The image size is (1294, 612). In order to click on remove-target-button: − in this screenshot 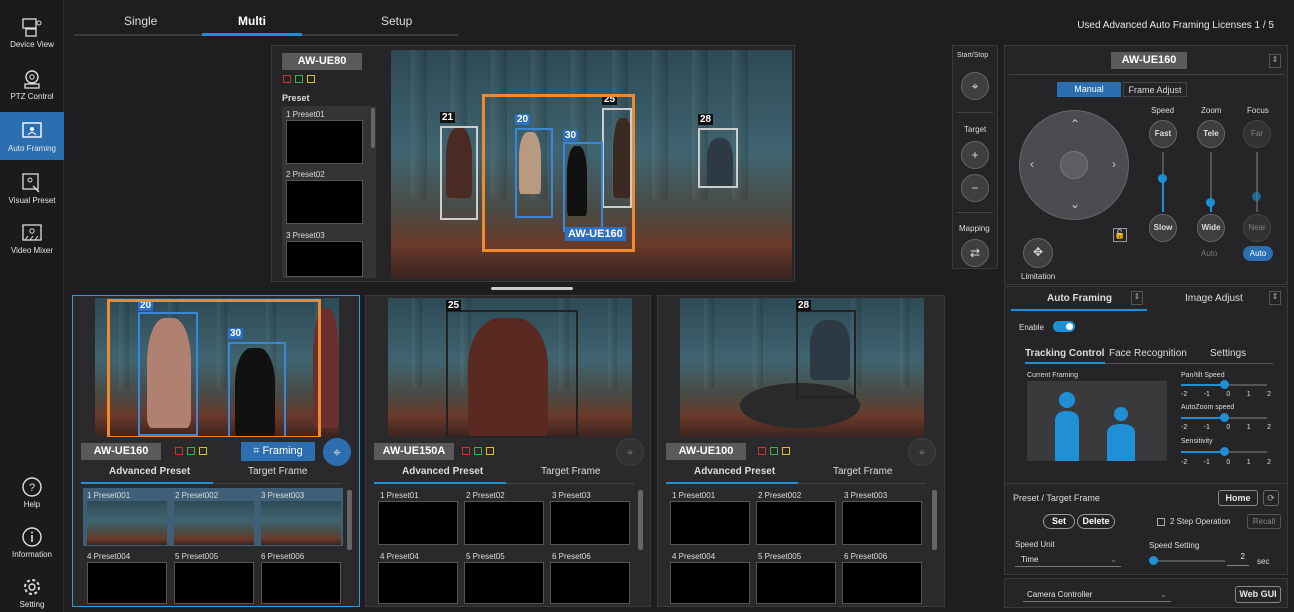, I will do `click(975, 188)`.